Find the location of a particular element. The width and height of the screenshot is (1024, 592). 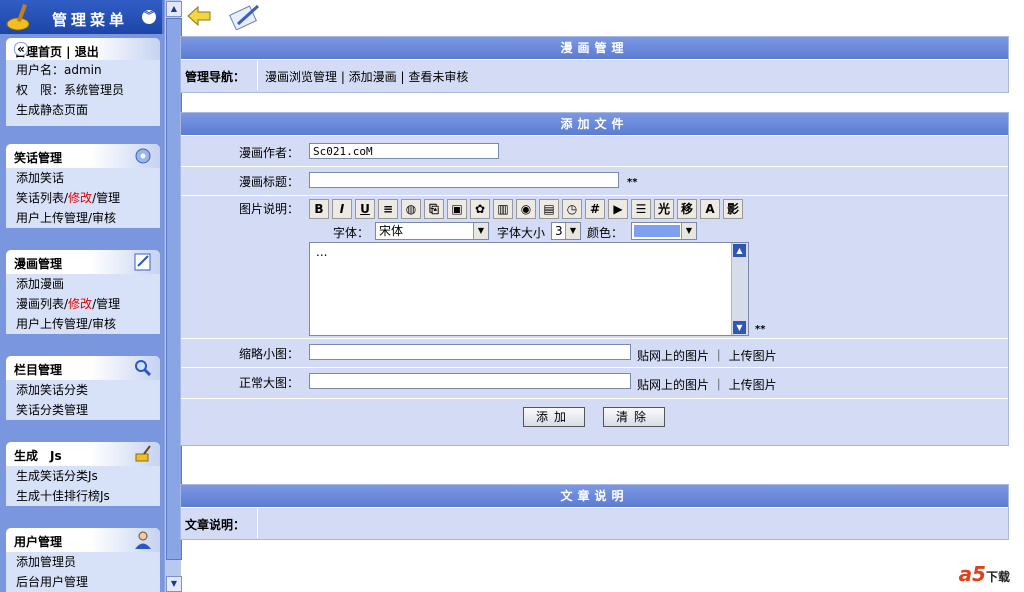

comic-block: 漫画管理 添加漫画 漫画列表/修改/管理 用户上传管理/审核 is located at coordinates (83, 292).